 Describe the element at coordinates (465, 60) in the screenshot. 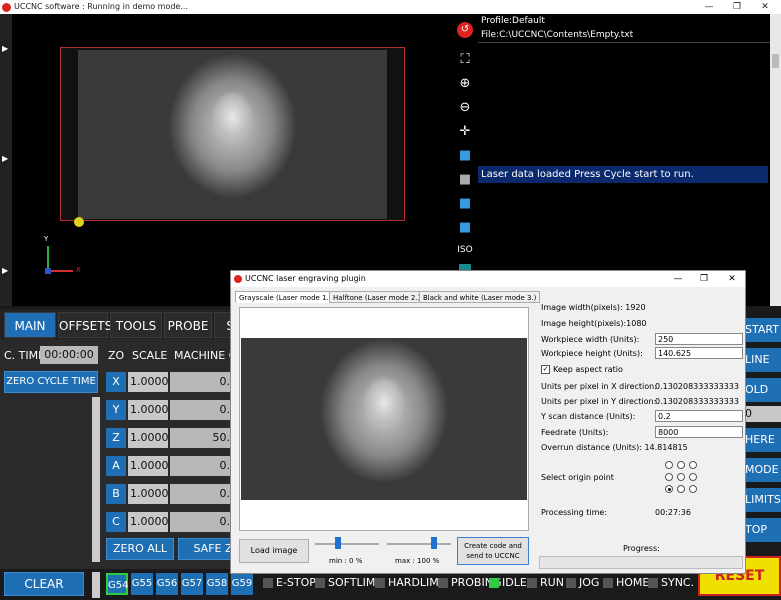

I see `fullscreen-icon: ⛶` at that location.